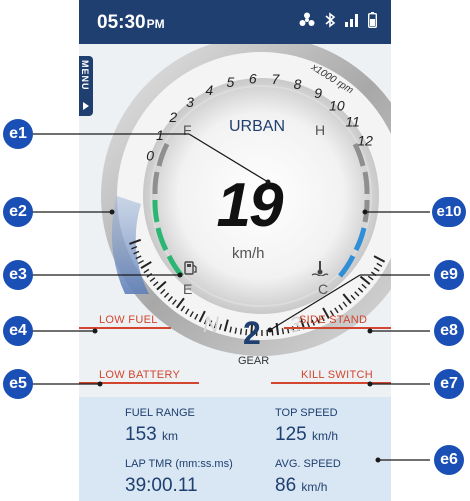 The image size is (470, 501). Describe the element at coordinates (449, 331) in the screenshot. I see `callout-e8: e8` at that location.